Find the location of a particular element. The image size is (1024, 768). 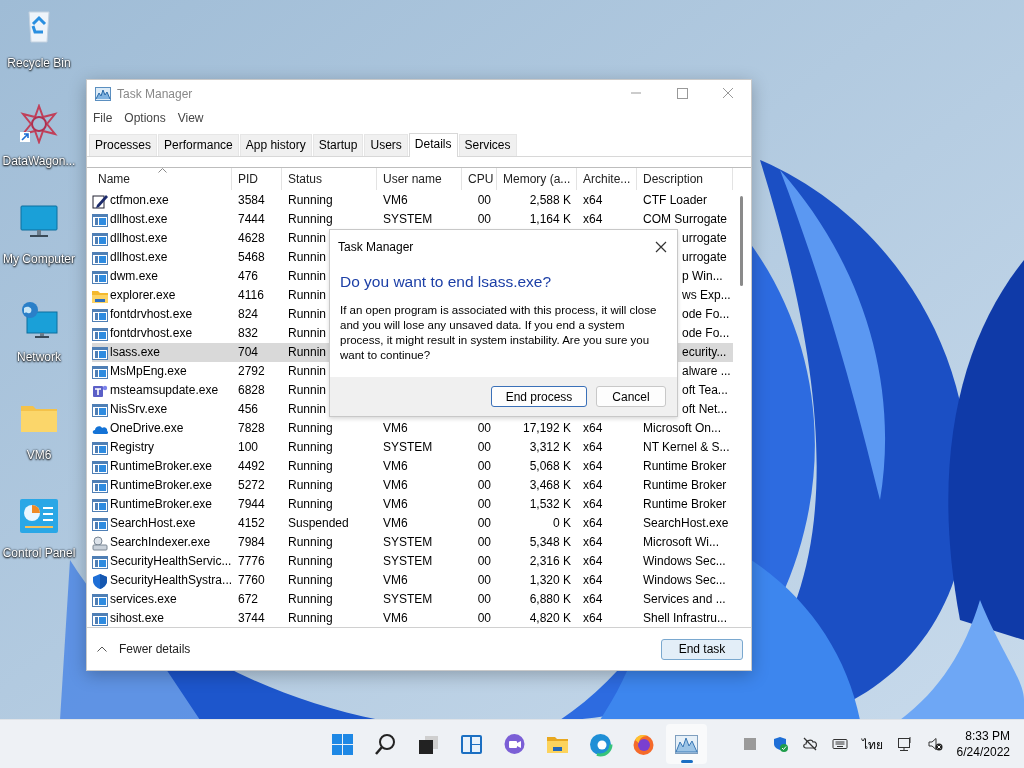

table-cell: 5,068 K is located at coordinates (550, 466).